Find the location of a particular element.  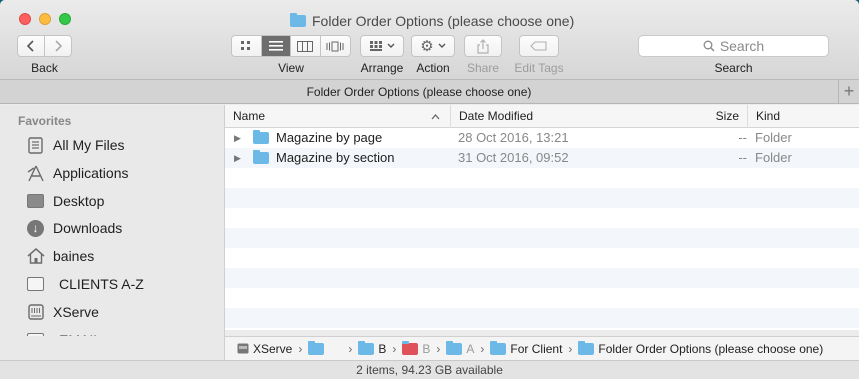

sidebar-item-desktop: Desktop is located at coordinates (65, 201).